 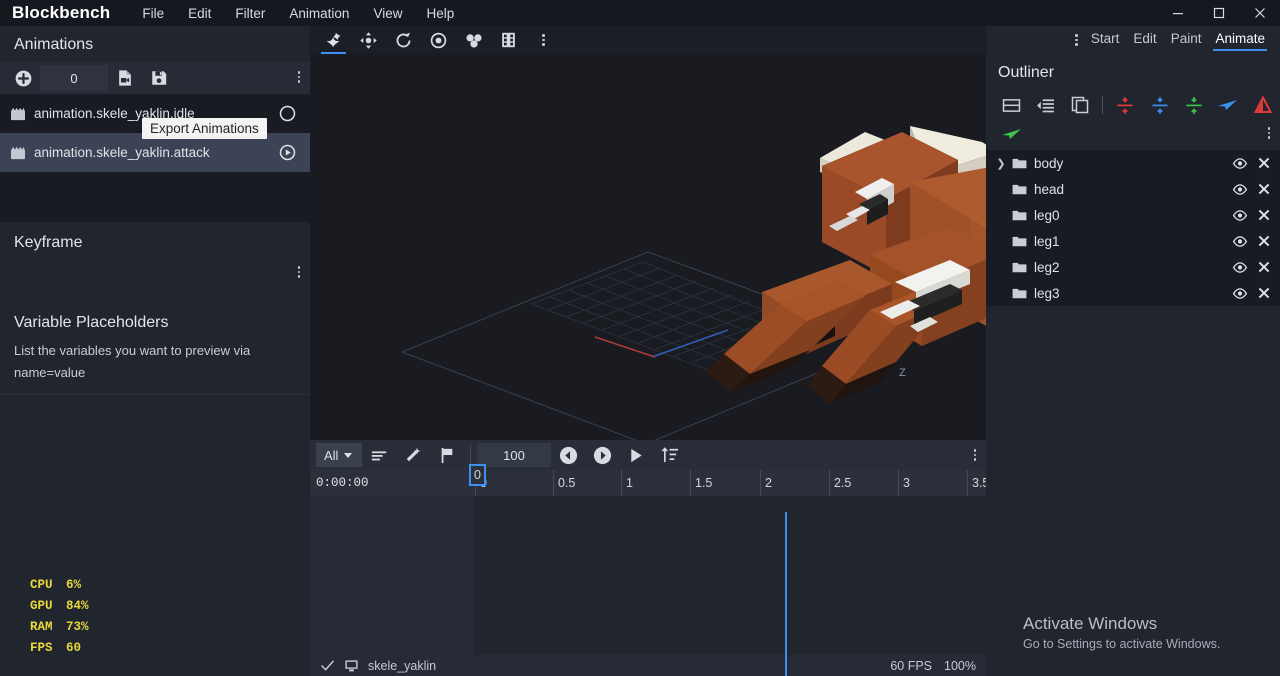 I want to click on table-row: head, so click(x=1133, y=189).